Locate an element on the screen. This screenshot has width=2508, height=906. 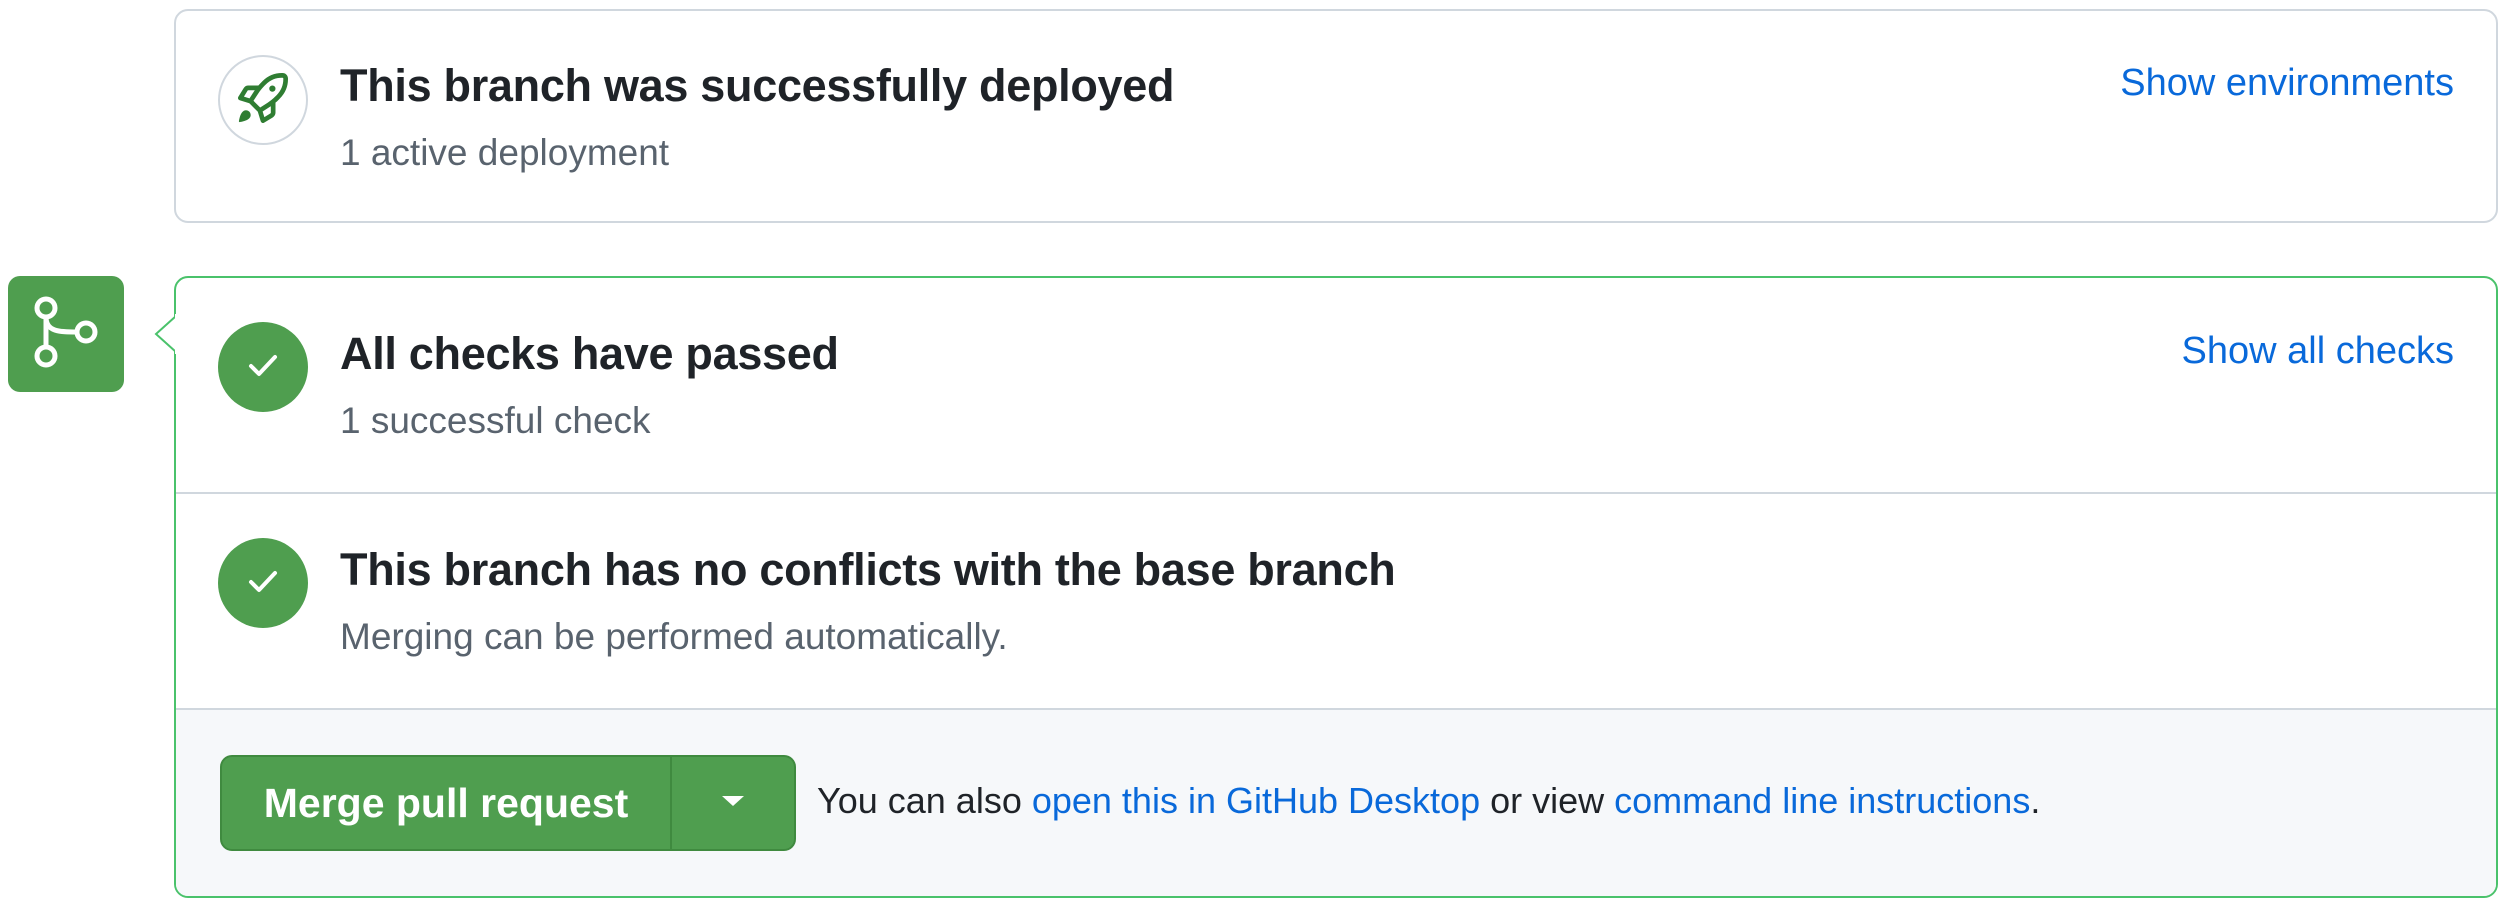
rocket-icon-circle is located at coordinates (263, 100).